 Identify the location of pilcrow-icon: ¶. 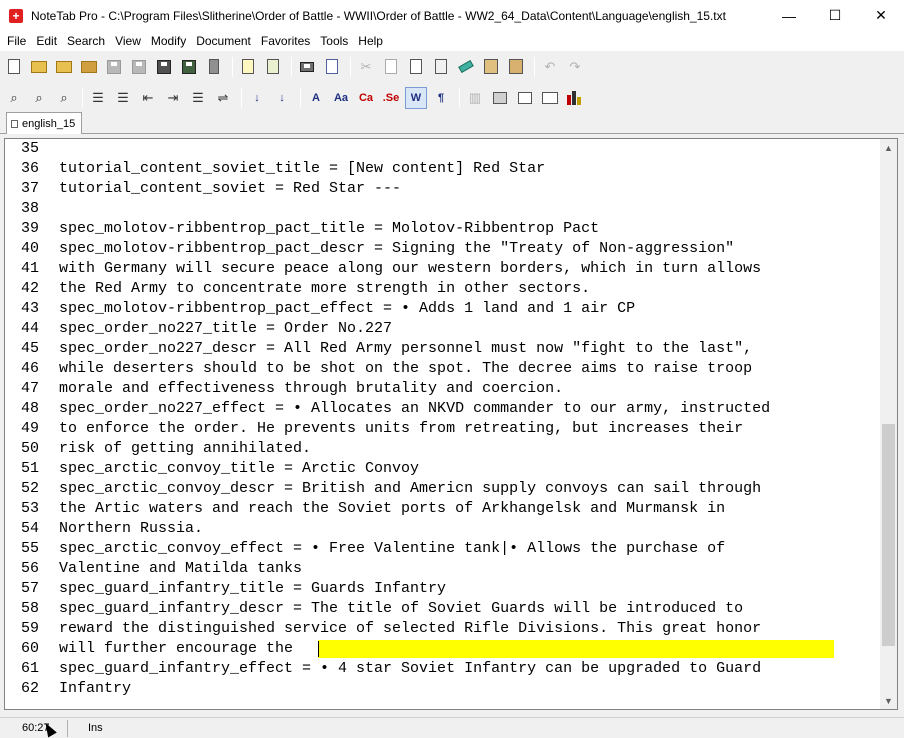
(441, 98).